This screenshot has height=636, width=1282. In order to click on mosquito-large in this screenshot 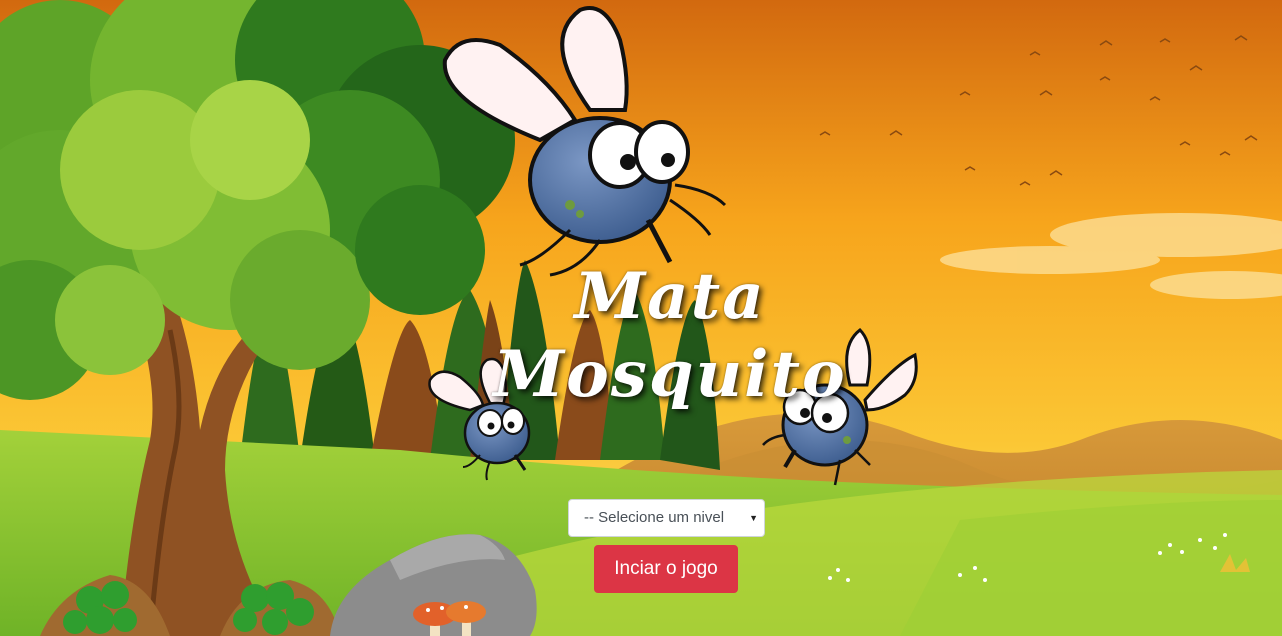, I will do `click(590, 145)`.